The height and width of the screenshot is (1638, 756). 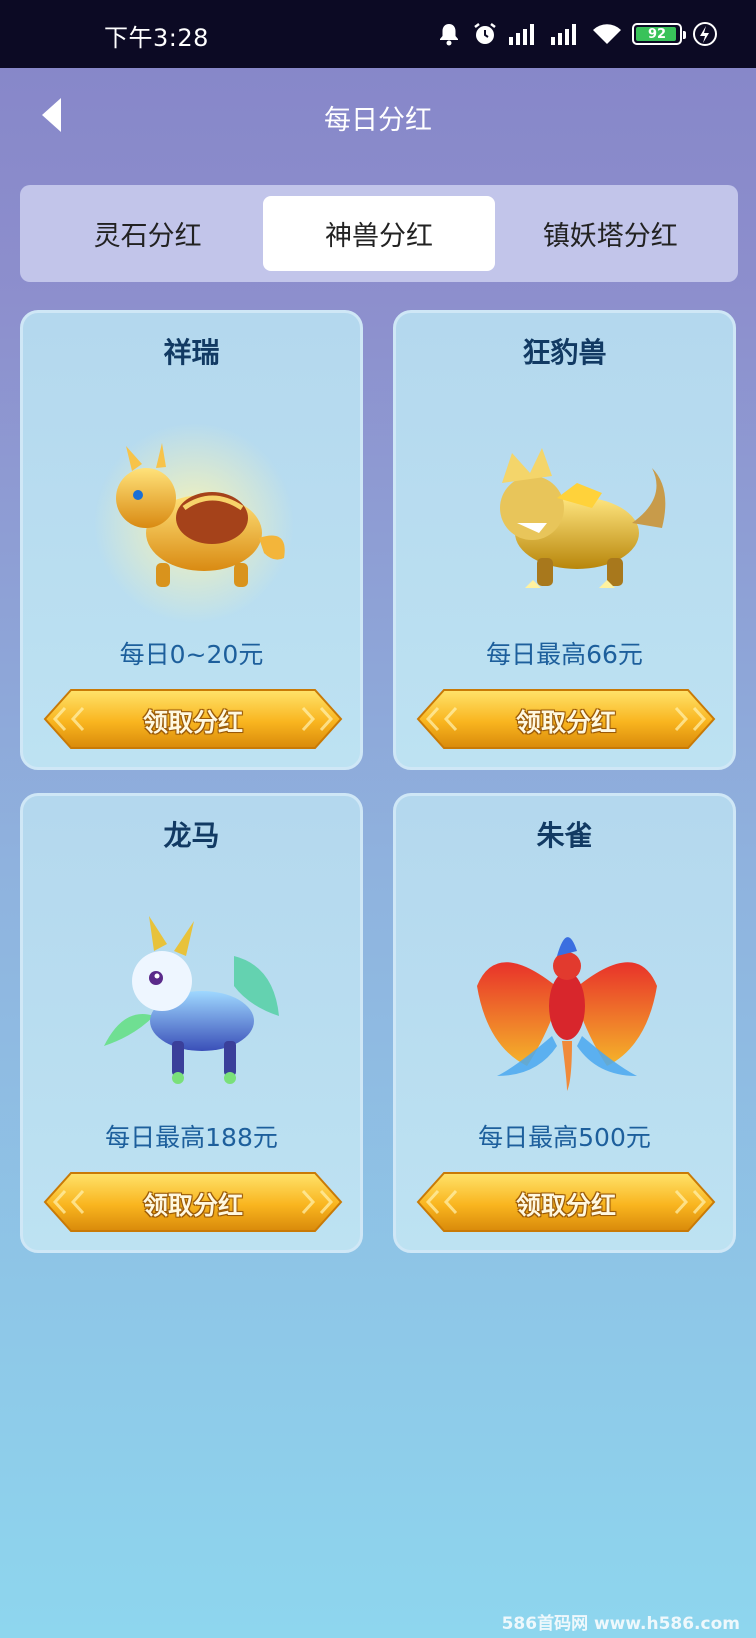 I want to click on battery-icon: 92, so click(x=659, y=34).